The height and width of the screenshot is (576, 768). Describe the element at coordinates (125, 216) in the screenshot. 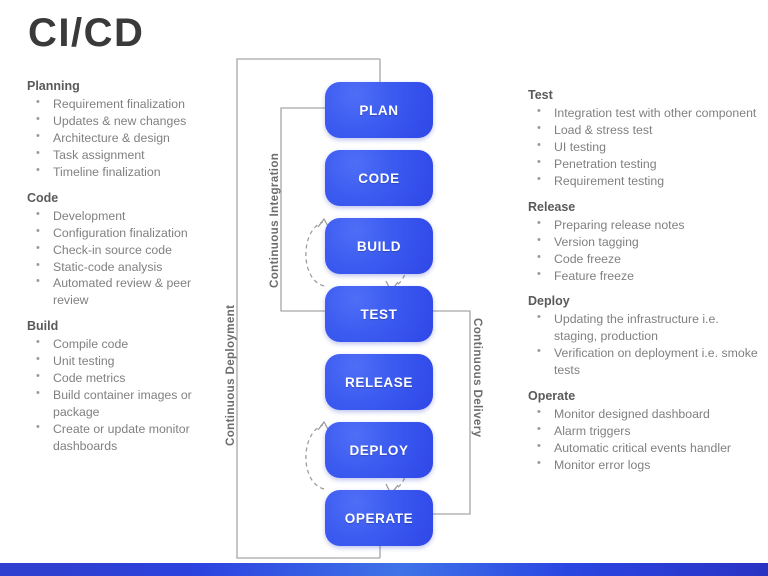

I see `list-item: Development` at that location.